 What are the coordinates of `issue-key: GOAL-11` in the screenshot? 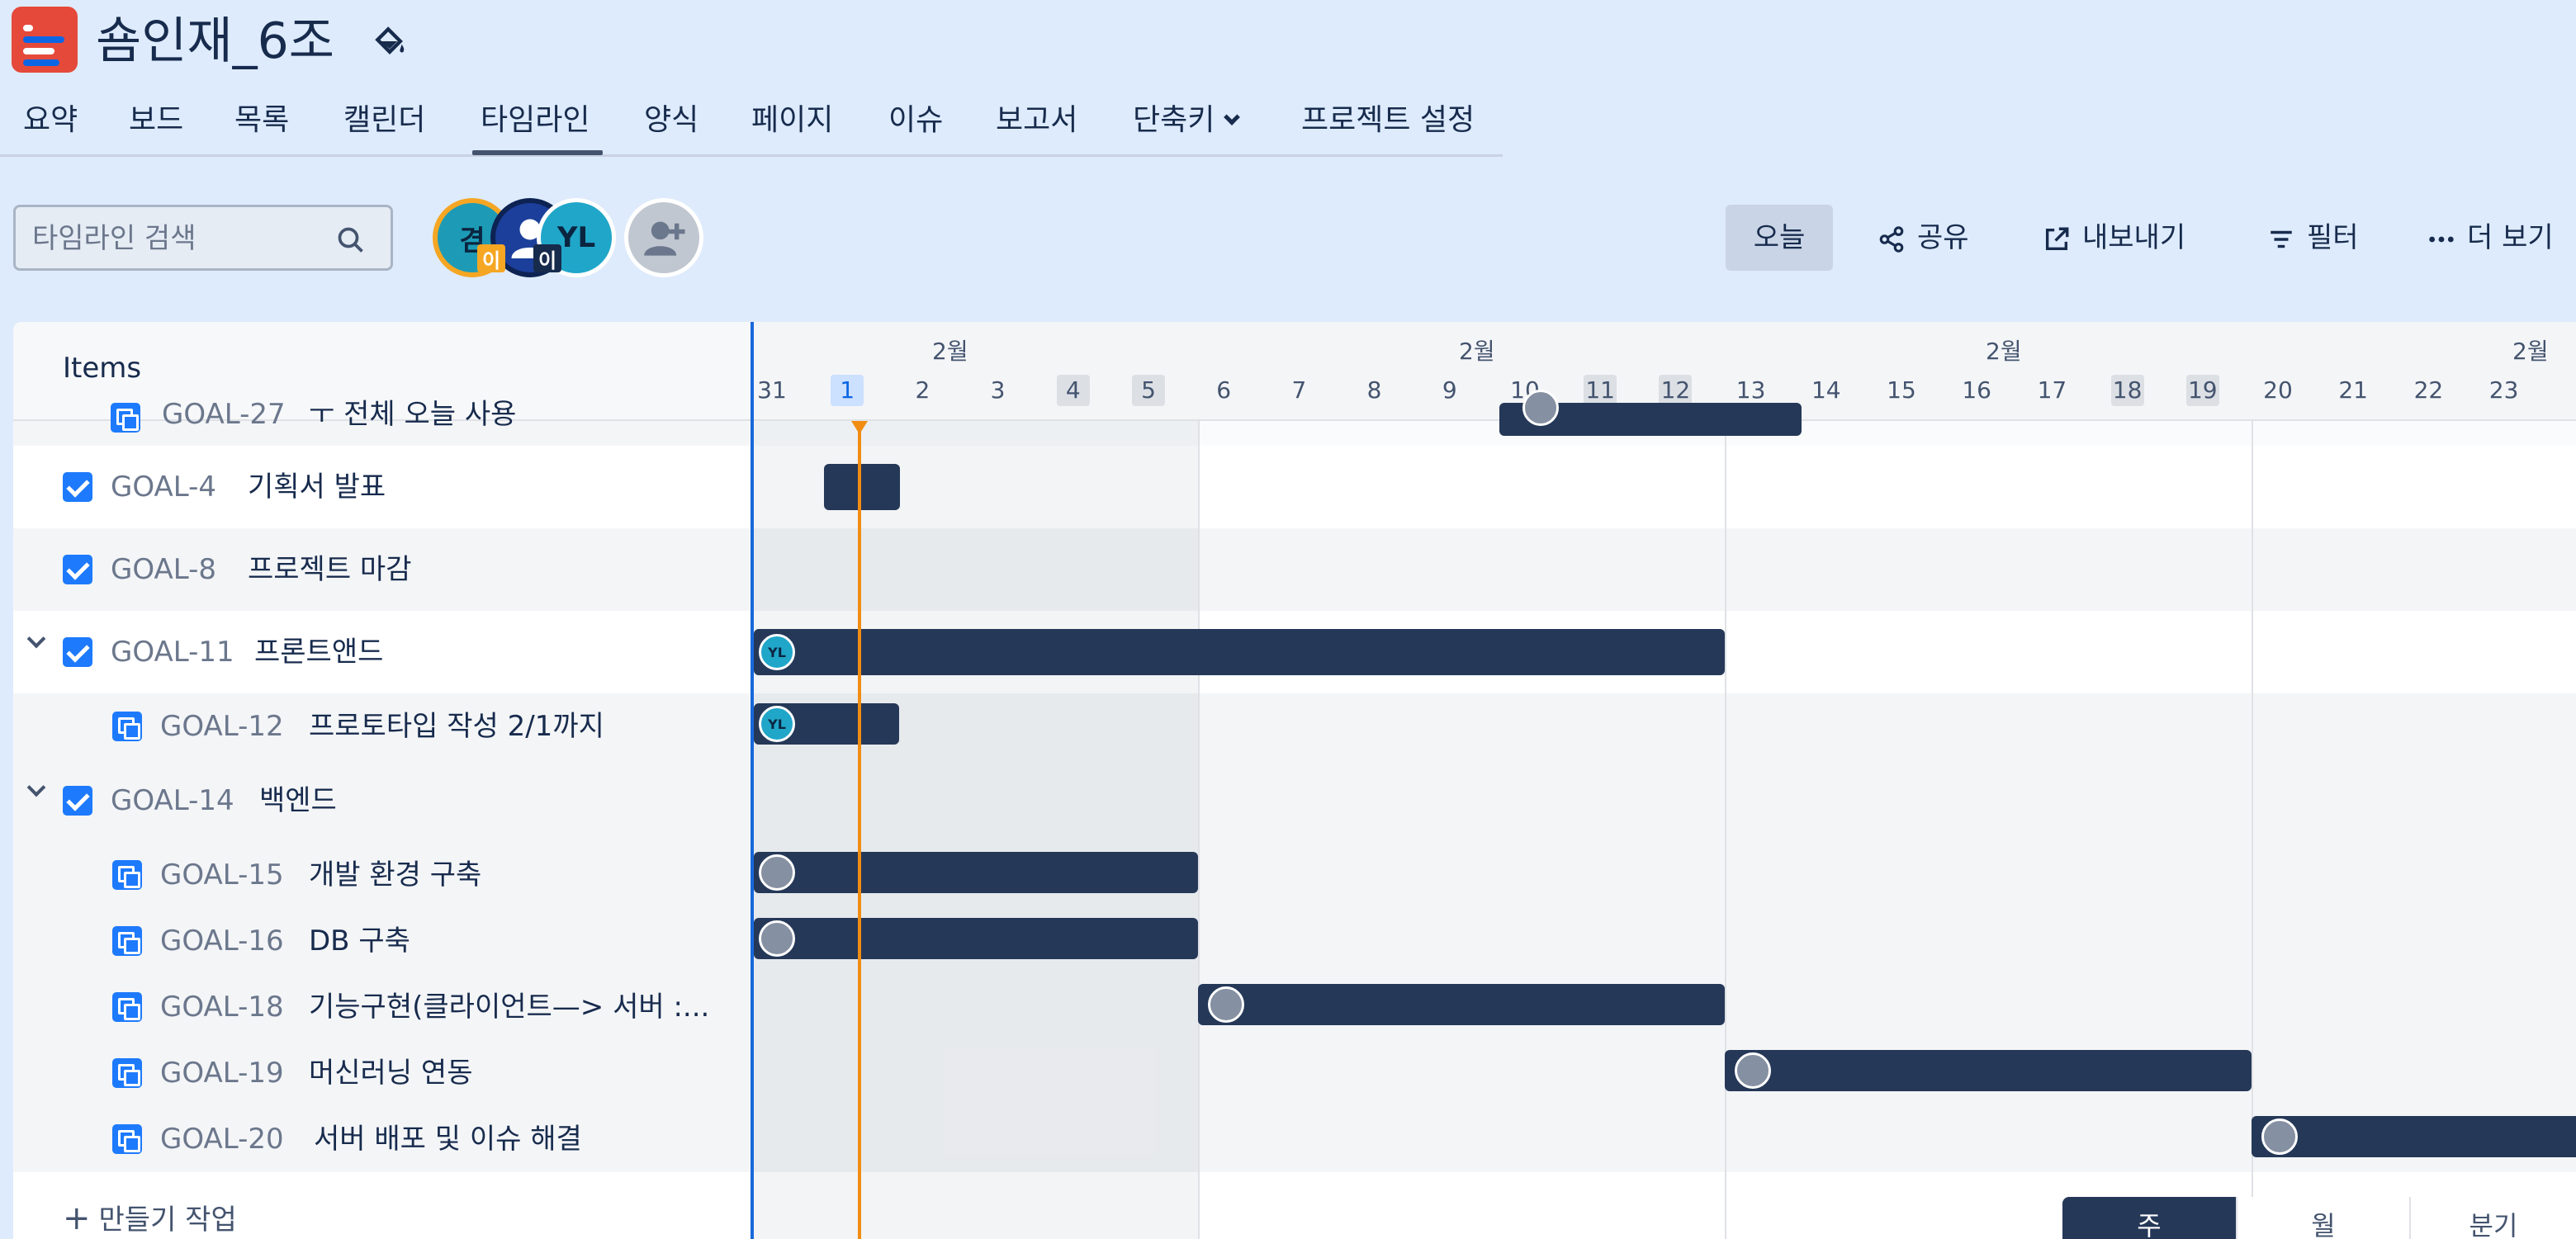 It's located at (172, 652).